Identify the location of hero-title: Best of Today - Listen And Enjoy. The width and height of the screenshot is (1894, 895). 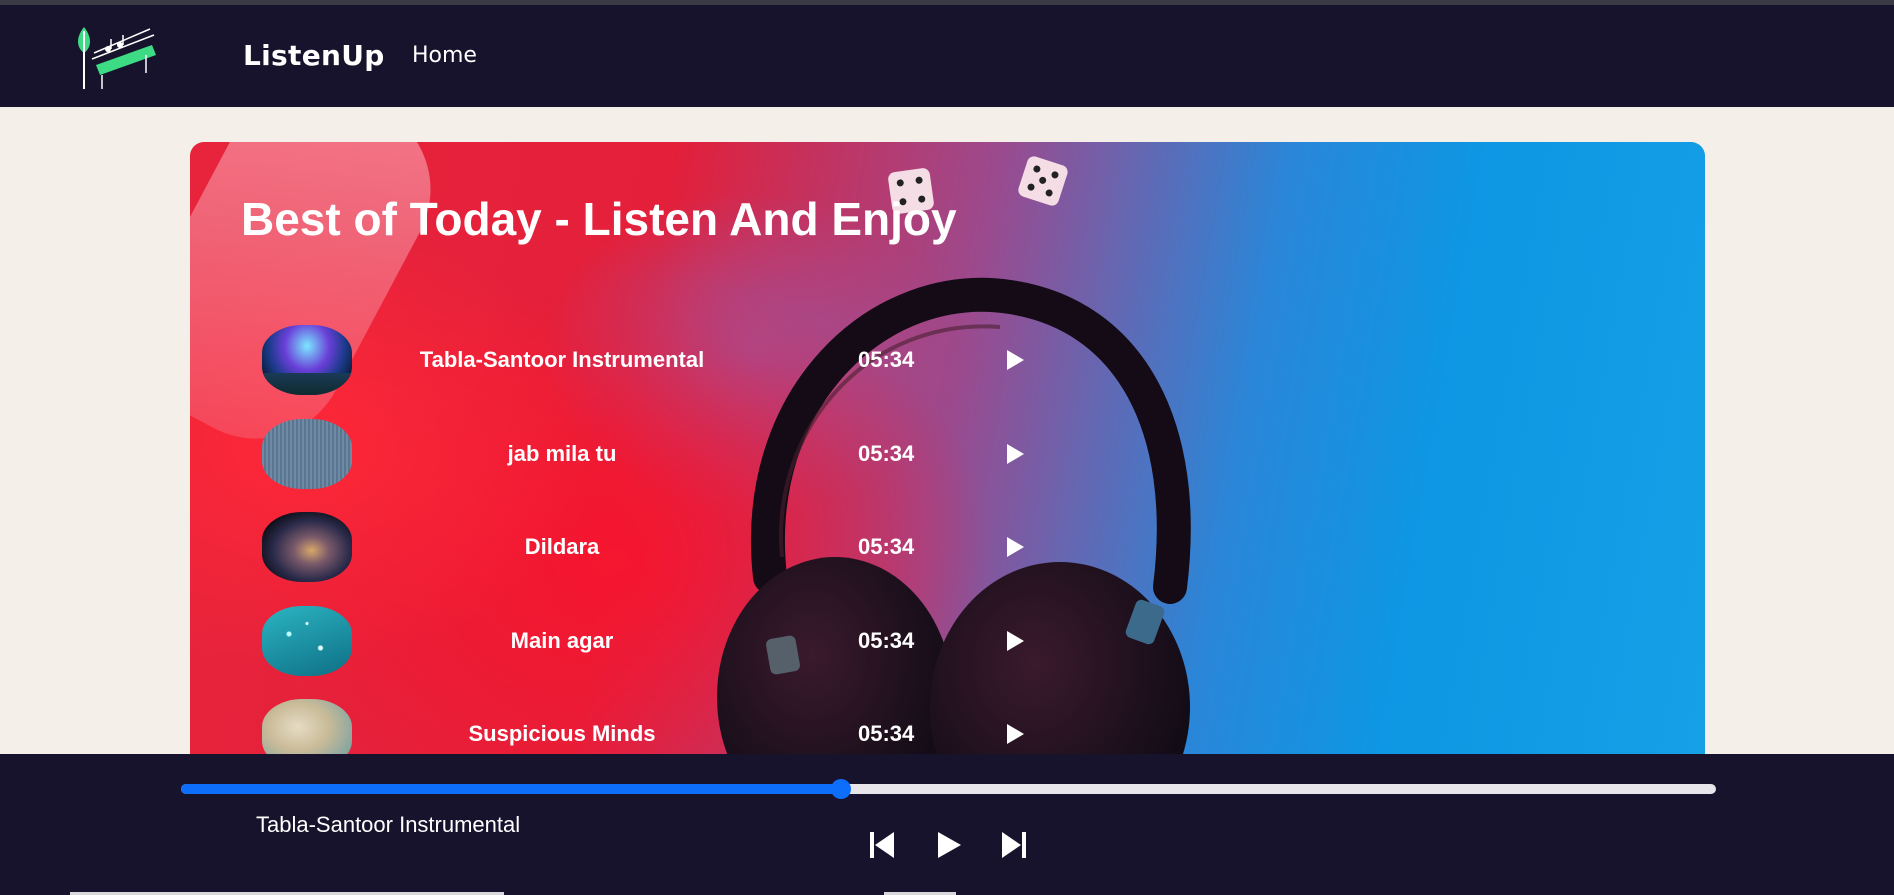
(599, 219).